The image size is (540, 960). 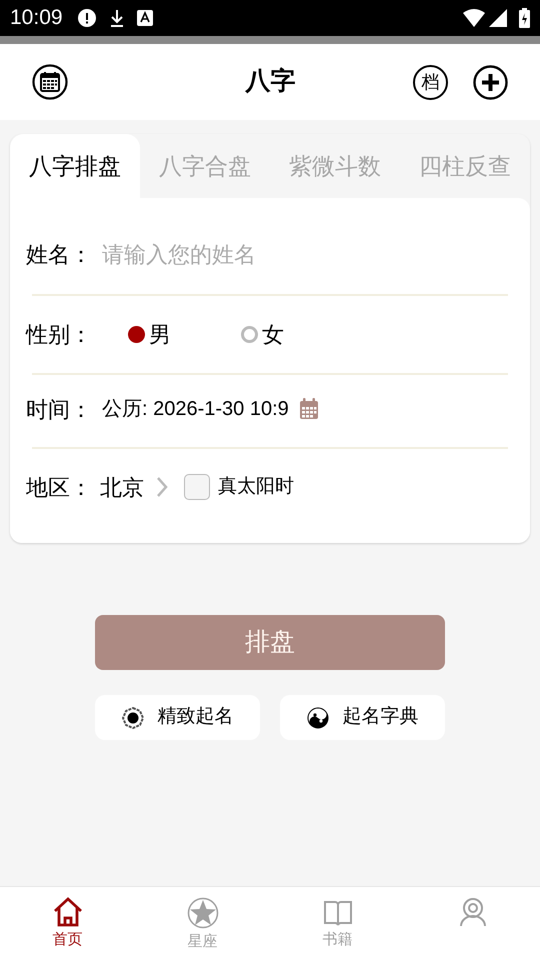 I want to click on nav-tab: 首页, so click(x=67, y=923).